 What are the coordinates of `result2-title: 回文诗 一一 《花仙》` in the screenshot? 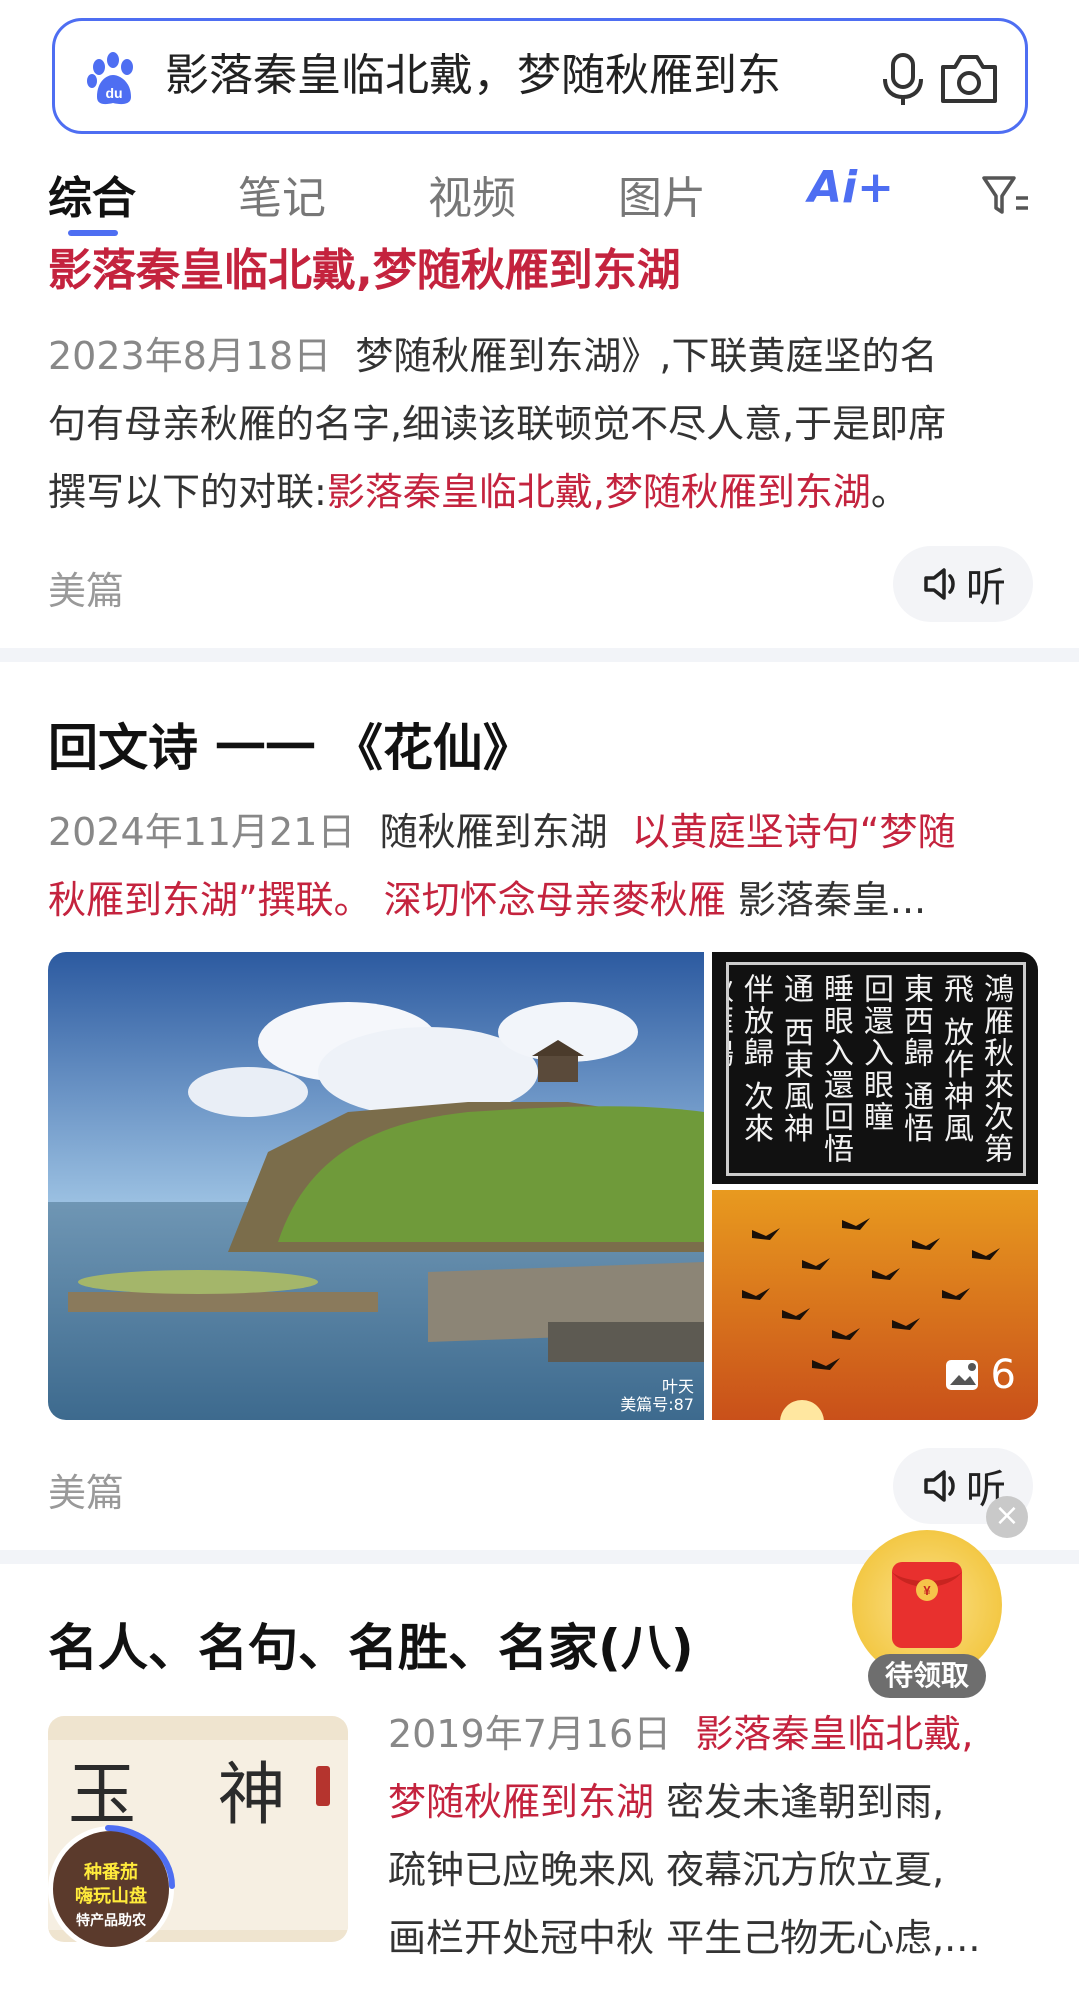 It's located at (290, 744).